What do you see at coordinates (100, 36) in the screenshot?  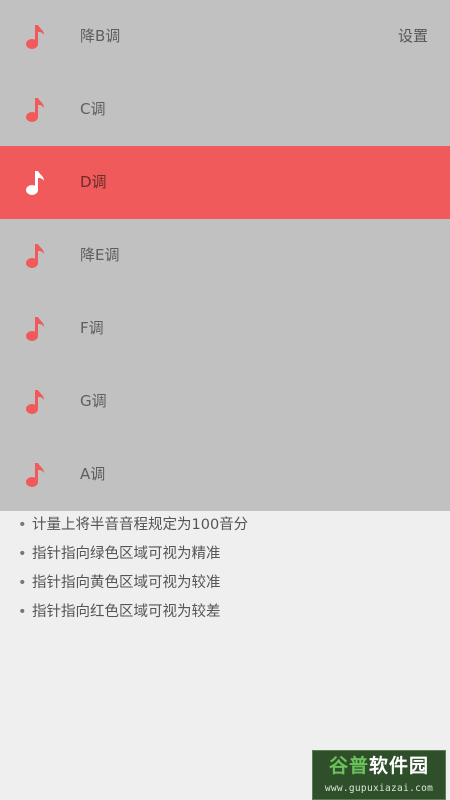 I see `key-label: 降B调` at bounding box center [100, 36].